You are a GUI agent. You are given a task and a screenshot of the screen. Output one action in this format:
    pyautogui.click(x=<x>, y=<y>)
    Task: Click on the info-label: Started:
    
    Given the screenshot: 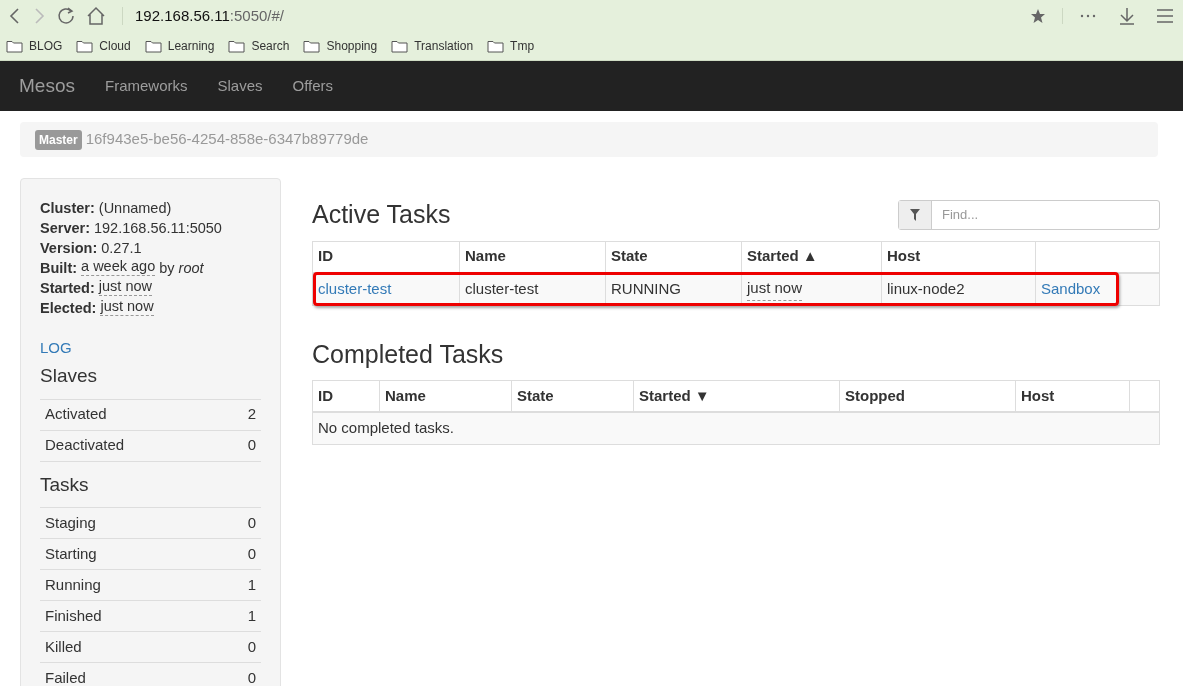 What is the action you would take?
    pyautogui.click(x=67, y=288)
    